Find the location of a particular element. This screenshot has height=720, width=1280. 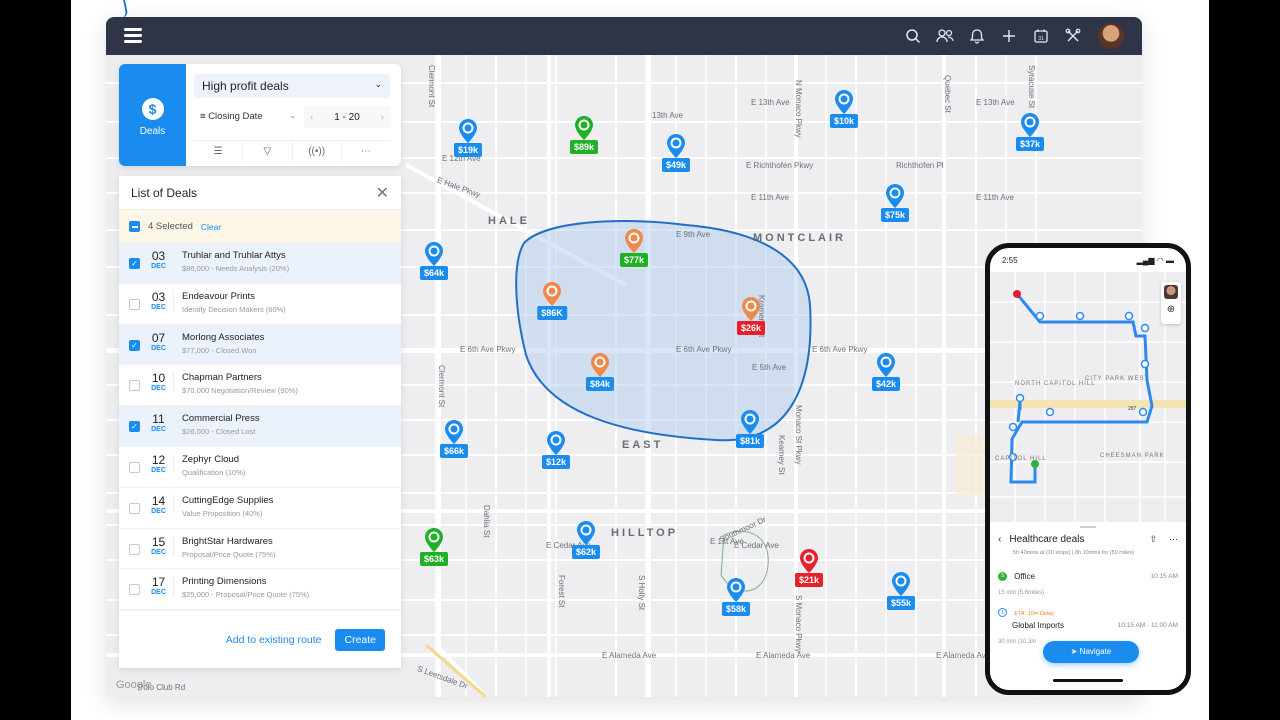

deal-meta: Identify Decision Makers (60%) is located at coordinates (234, 309).